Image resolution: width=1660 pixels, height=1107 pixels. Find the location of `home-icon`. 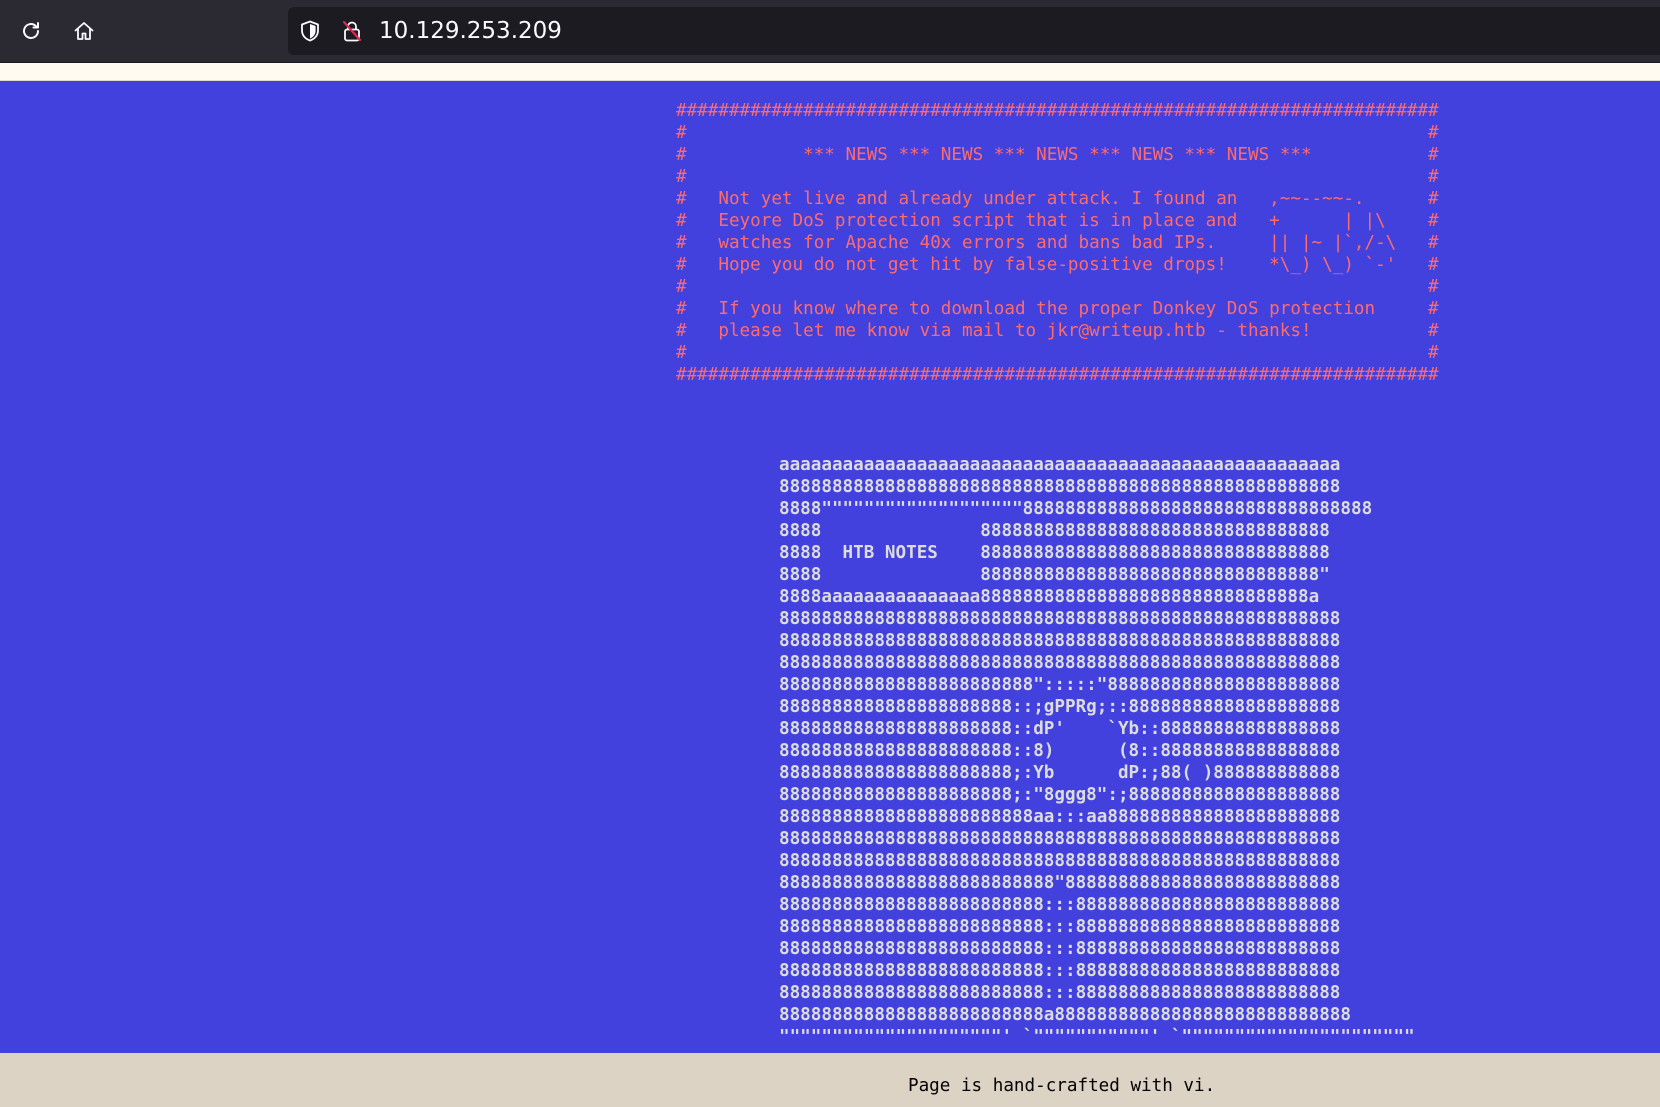

home-icon is located at coordinates (84, 31).